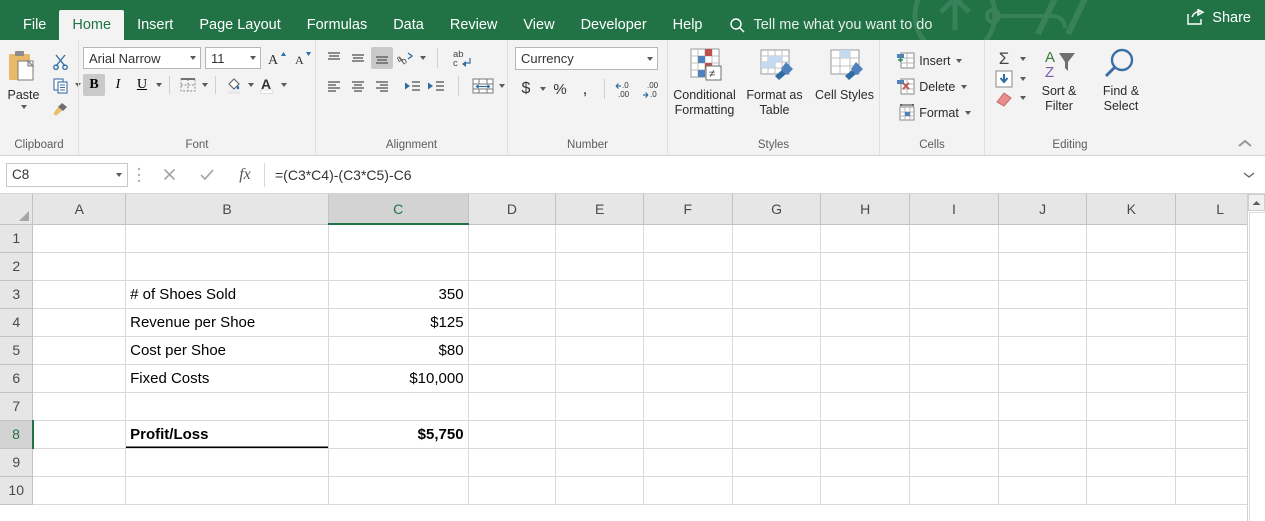  What do you see at coordinates (1256, 357) in the screenshot?
I see `vertical-scrollbar` at bounding box center [1256, 357].